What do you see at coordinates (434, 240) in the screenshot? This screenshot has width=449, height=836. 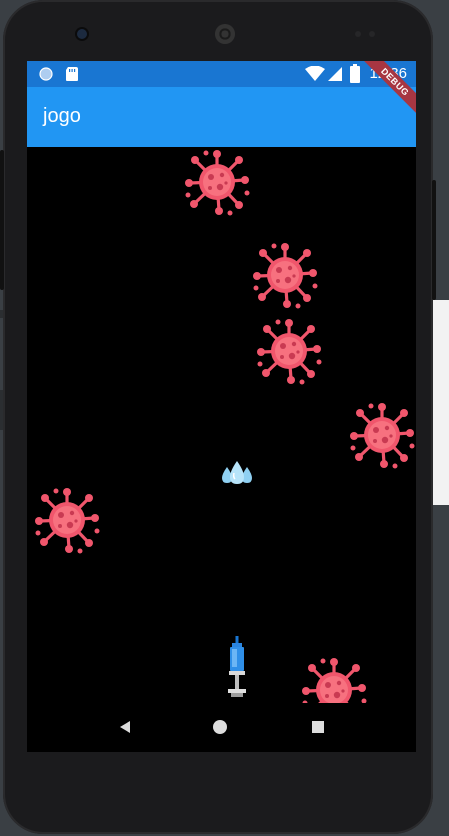 I see `phone-power-button` at bounding box center [434, 240].